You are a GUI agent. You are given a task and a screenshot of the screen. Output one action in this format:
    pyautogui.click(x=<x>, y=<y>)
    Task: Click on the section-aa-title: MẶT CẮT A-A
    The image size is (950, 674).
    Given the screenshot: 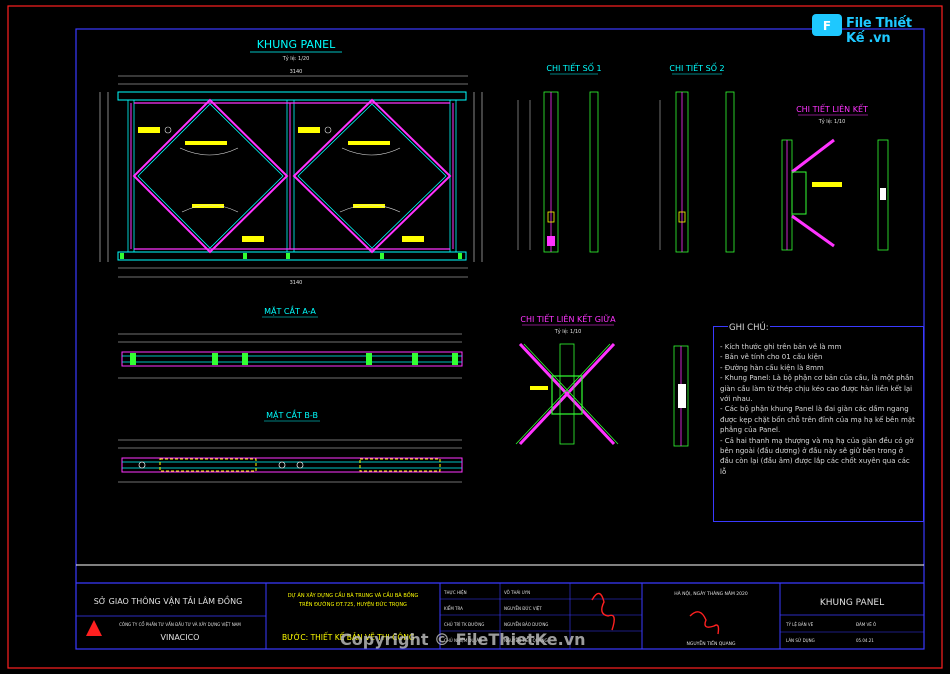 What is the action you would take?
    pyautogui.click(x=290, y=310)
    